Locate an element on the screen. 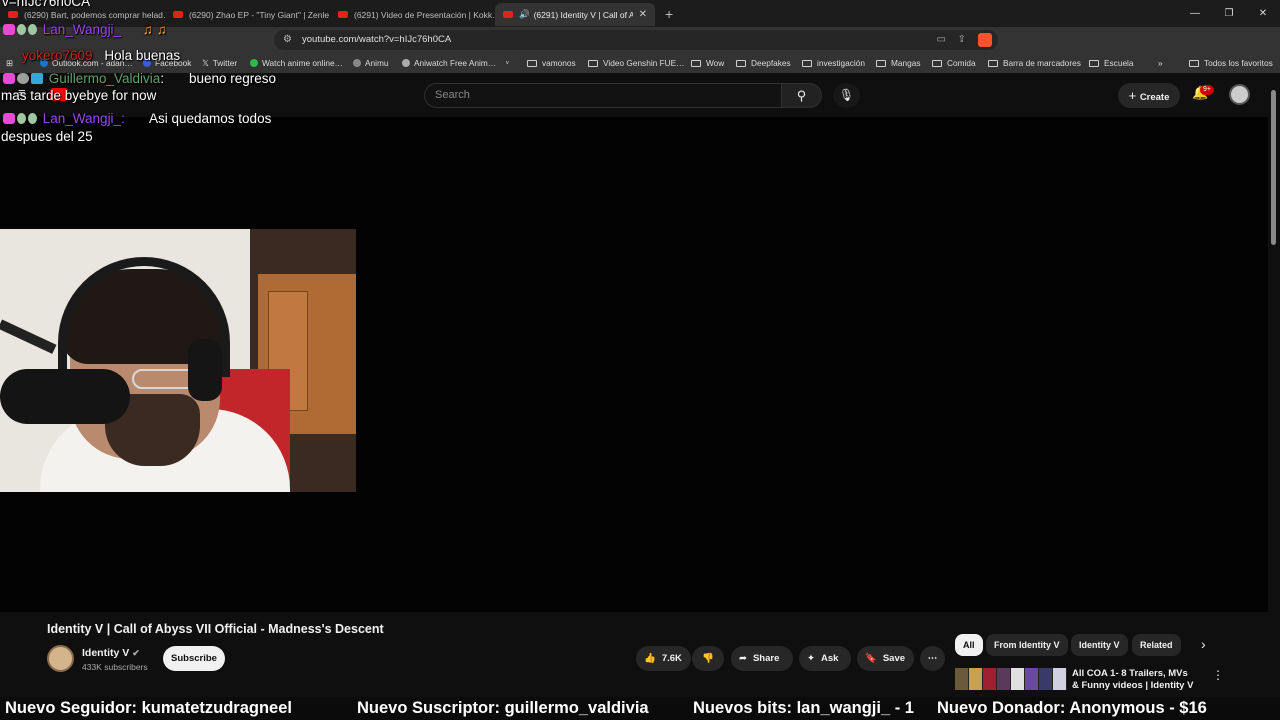 Image resolution: width=1280 pixels, height=720 pixels. recommended-thumbnail is located at coordinates (1011, 679).